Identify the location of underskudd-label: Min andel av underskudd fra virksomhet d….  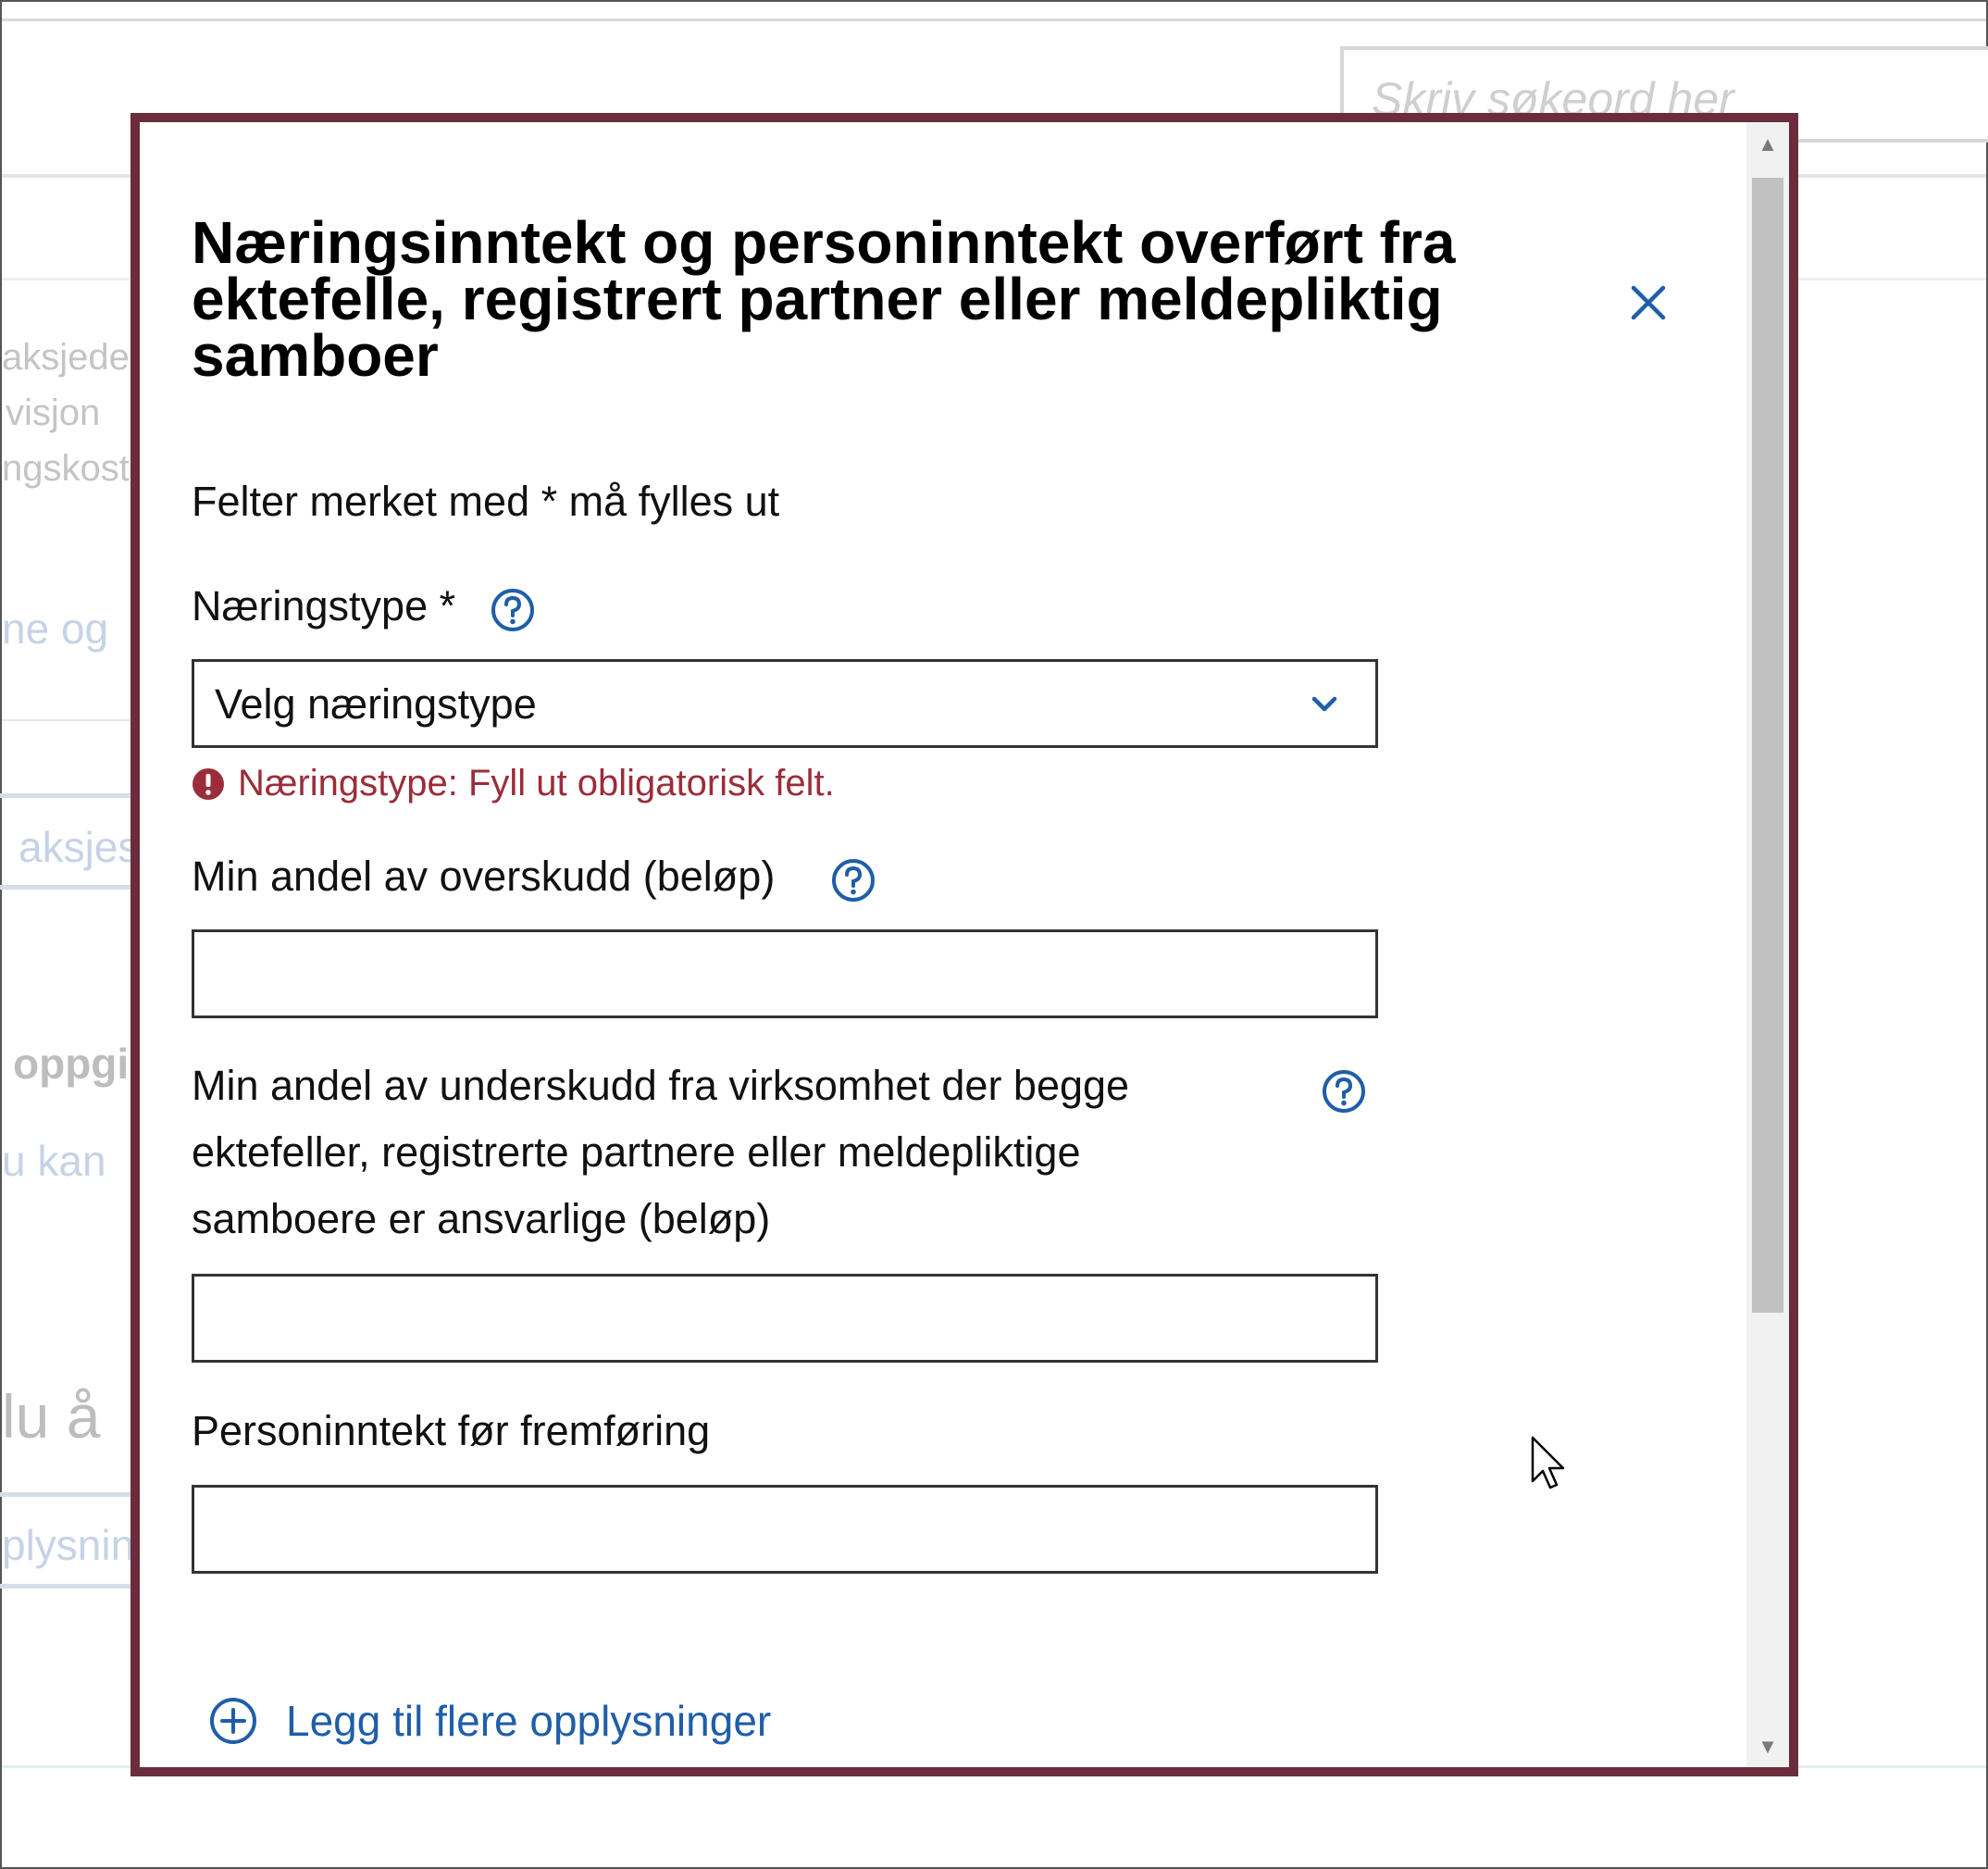
(661, 1152).